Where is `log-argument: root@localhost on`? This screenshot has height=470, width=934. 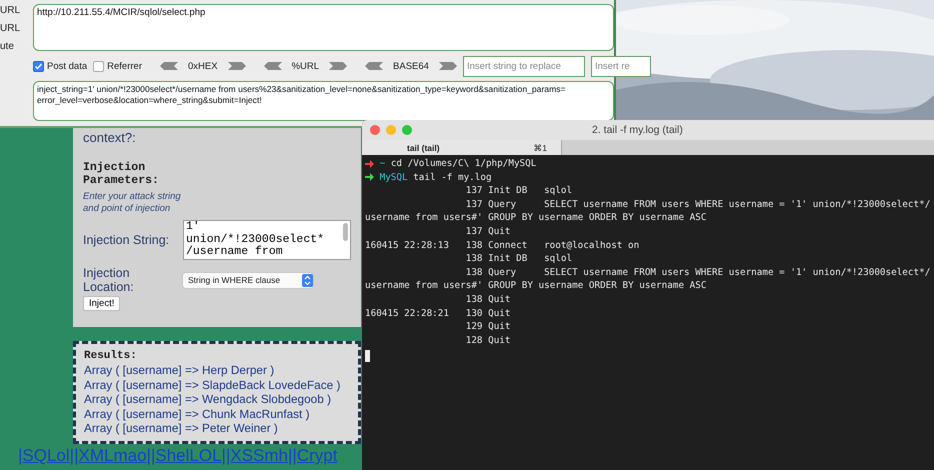
log-argument: root@localhost on is located at coordinates (592, 245).